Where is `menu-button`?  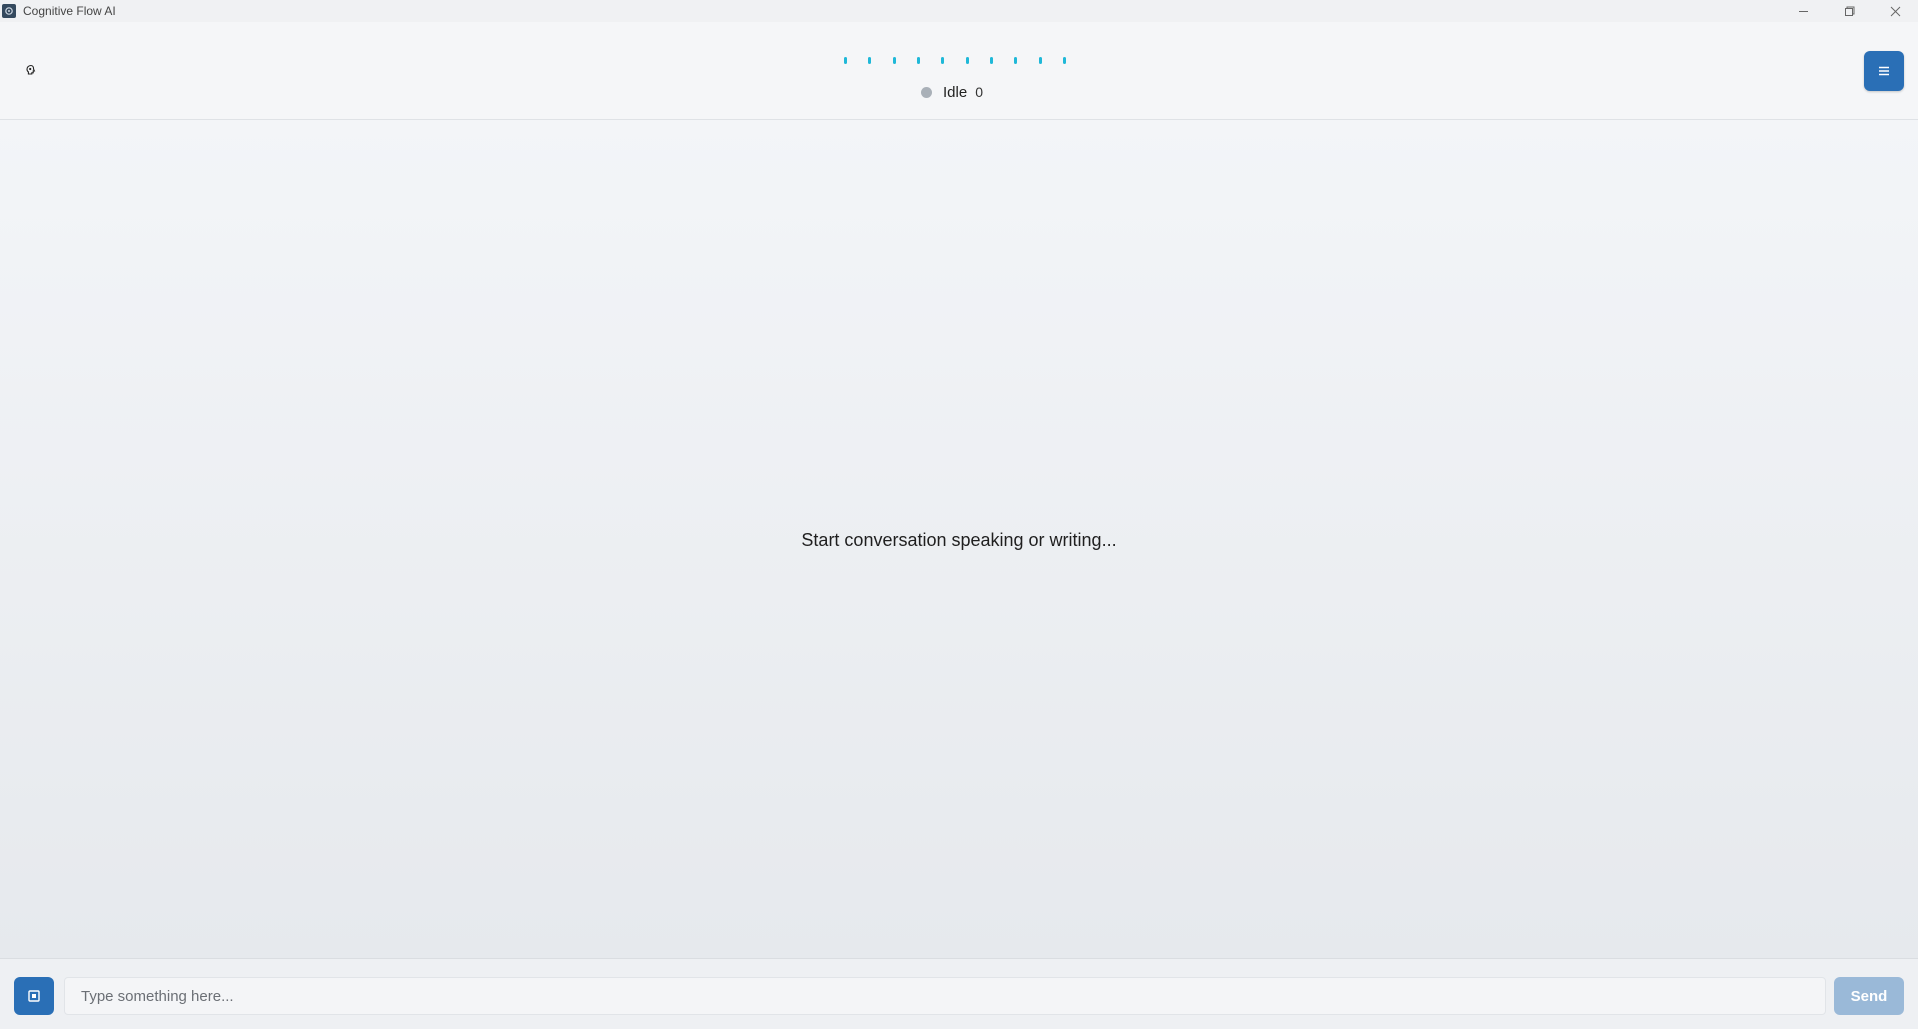
menu-button is located at coordinates (1884, 71).